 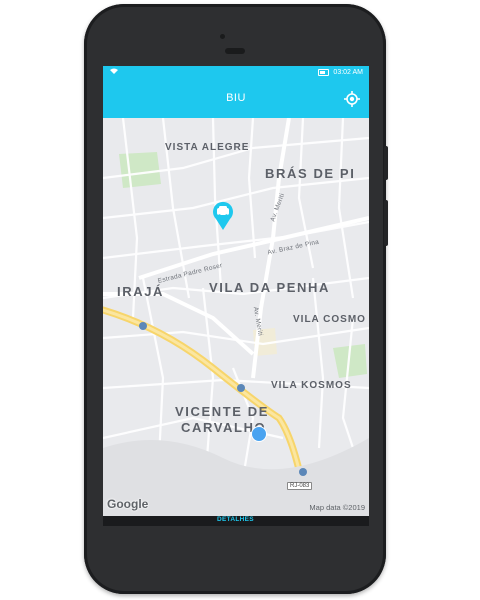 What do you see at coordinates (337, 507) in the screenshot?
I see `map-attribution: Map data ©2019` at bounding box center [337, 507].